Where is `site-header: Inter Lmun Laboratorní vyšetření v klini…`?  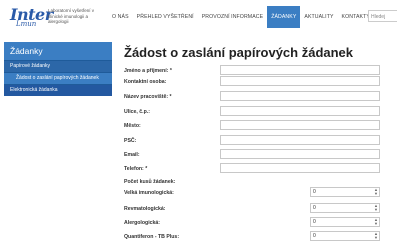 site-header: Inter Lmun Laboratorní vyšetření v klini… is located at coordinates (198, 17).